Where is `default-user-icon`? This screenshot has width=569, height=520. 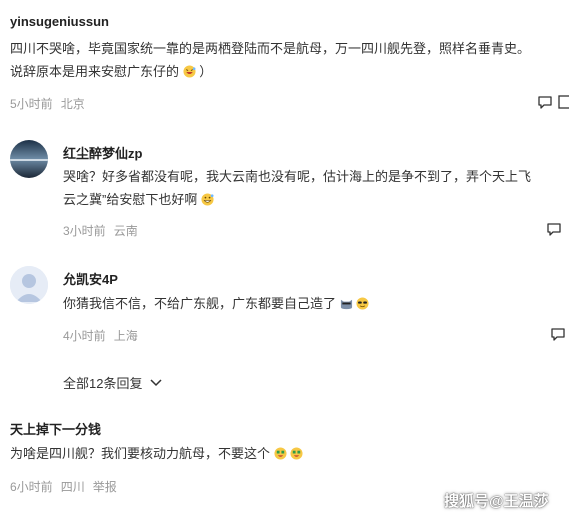
default-user-icon is located at coordinates (29, 285).